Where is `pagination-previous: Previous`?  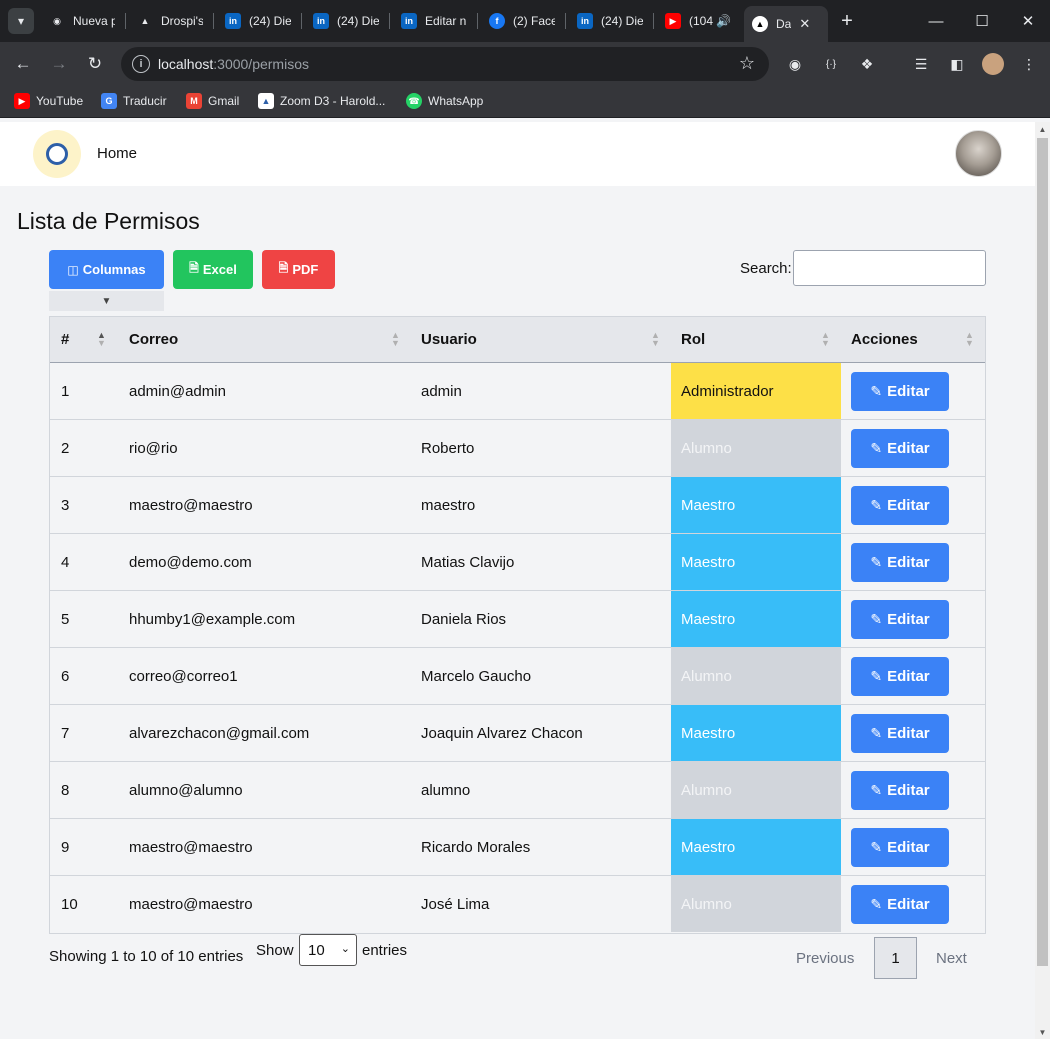
pagination-previous: Previous is located at coordinates (825, 958).